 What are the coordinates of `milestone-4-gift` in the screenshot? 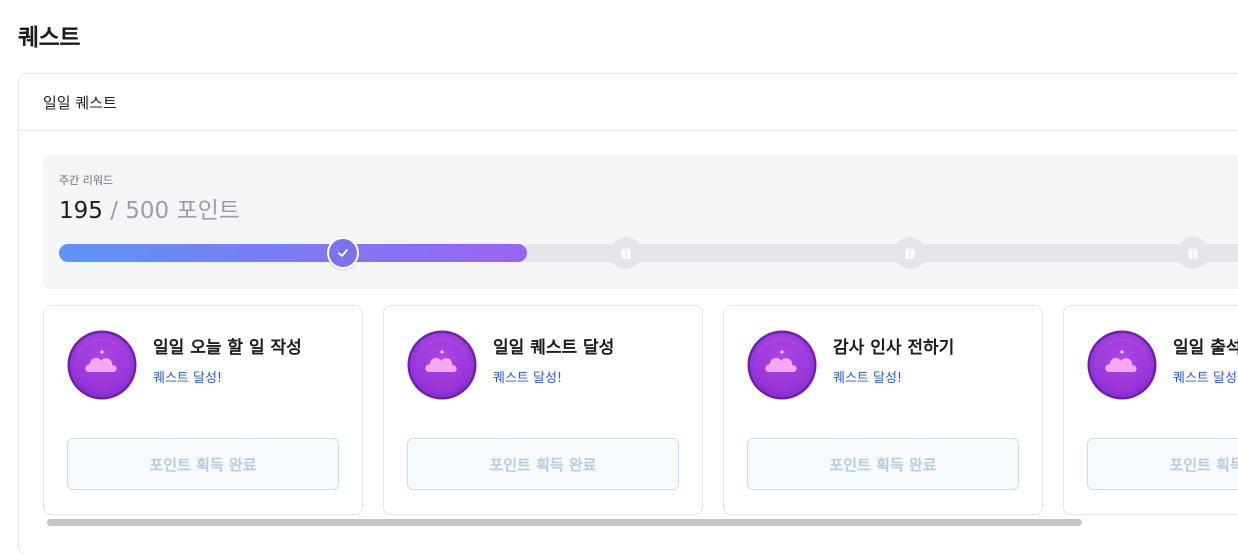 It's located at (1193, 253).